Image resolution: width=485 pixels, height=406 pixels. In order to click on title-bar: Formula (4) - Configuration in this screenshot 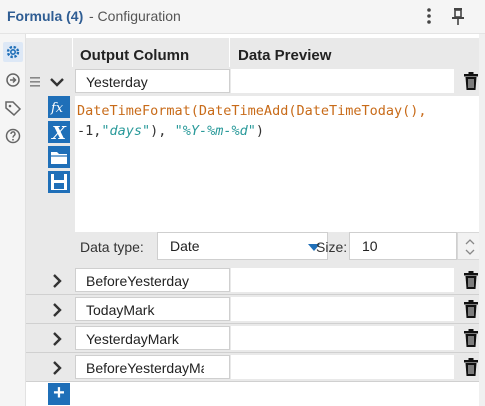, I will do `click(242, 17)`.